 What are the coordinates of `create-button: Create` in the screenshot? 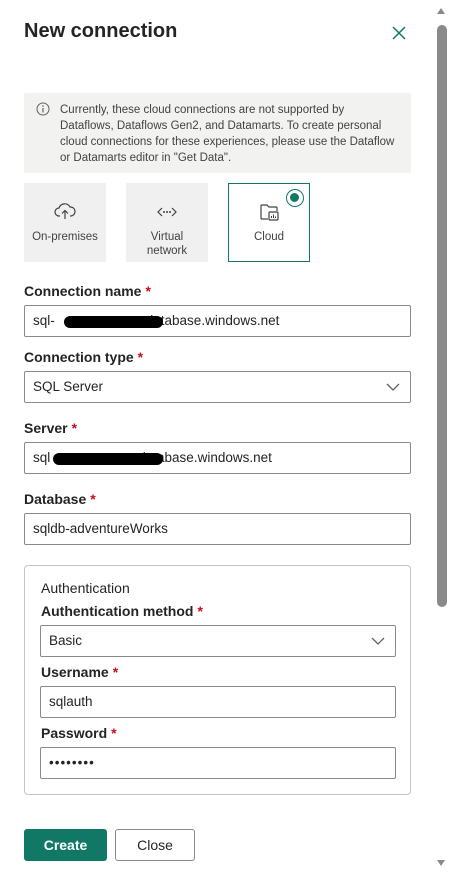 It's located at (65, 845).